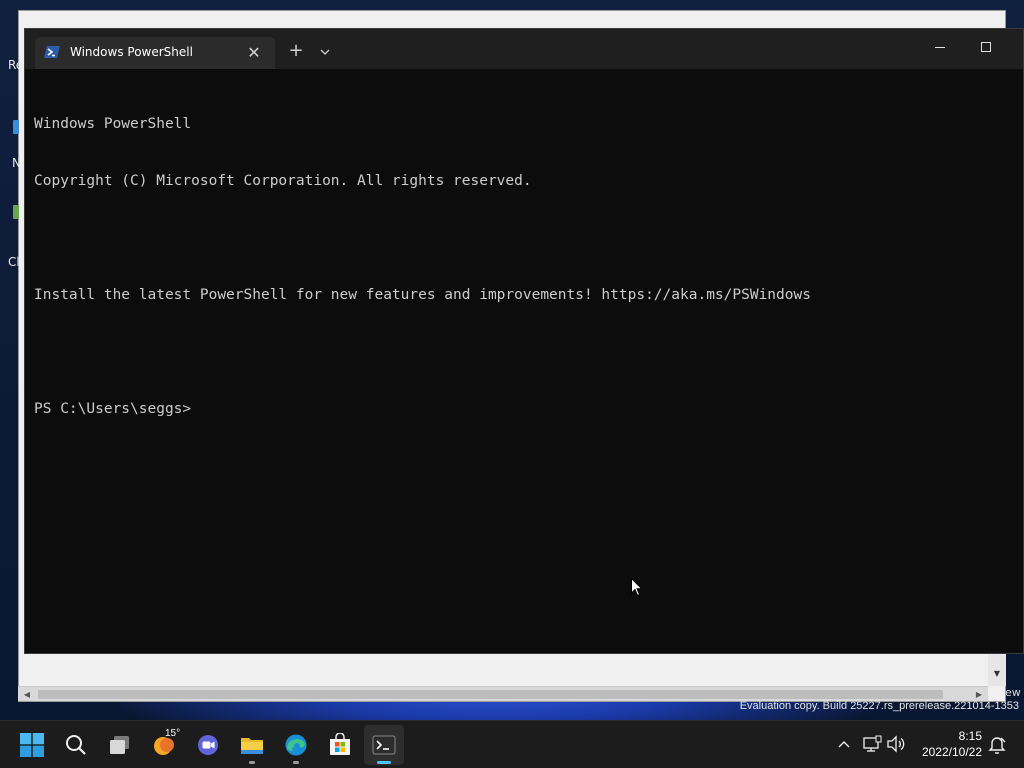 The width and height of the screenshot is (1024, 768). Describe the element at coordinates (986, 47) in the screenshot. I see `maximize-button` at that location.